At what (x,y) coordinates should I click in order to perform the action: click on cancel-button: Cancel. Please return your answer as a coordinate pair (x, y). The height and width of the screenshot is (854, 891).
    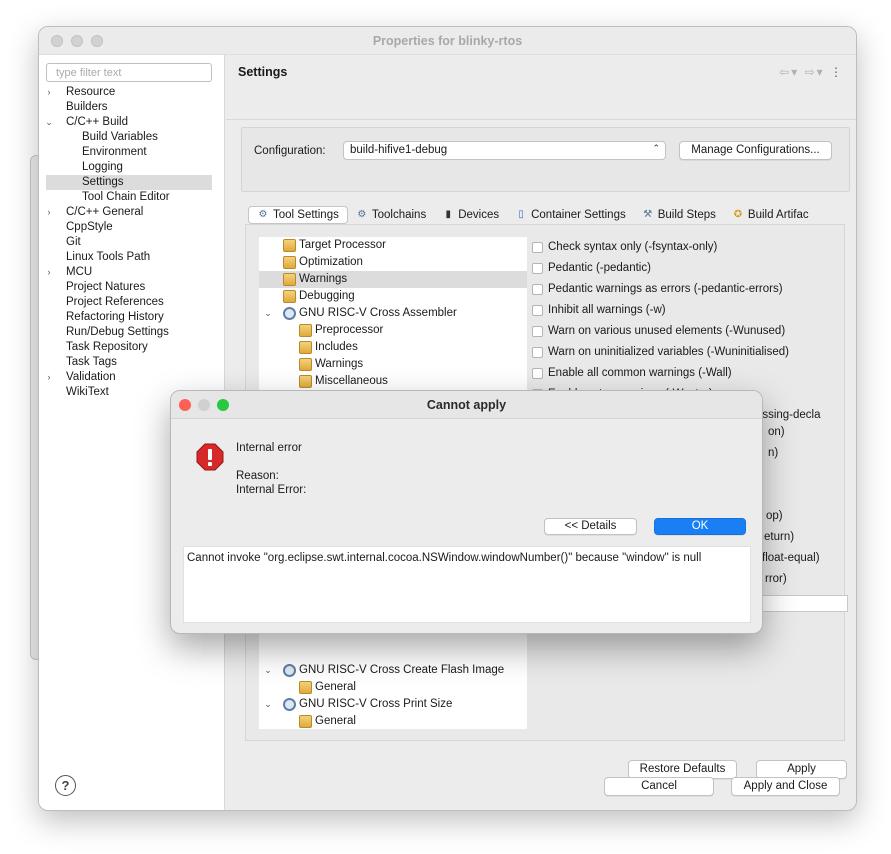
    Looking at the image, I should click on (659, 786).